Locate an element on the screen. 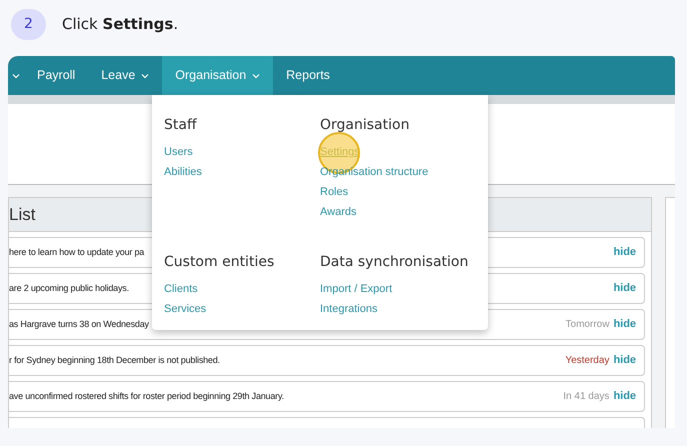 The image size is (687, 446). menu-link: Users is located at coordinates (178, 152).